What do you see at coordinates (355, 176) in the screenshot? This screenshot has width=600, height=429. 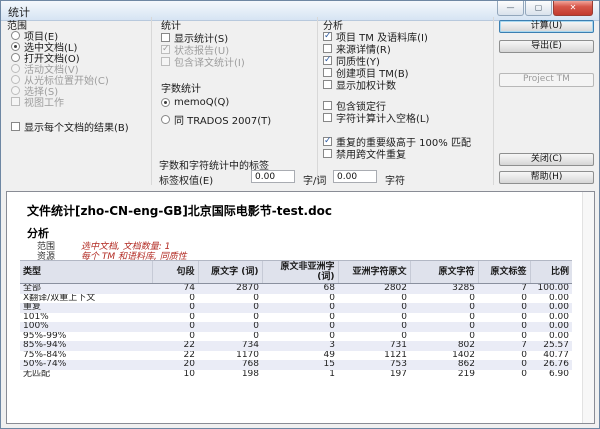 I see `tag-weight-chars-input` at bounding box center [355, 176].